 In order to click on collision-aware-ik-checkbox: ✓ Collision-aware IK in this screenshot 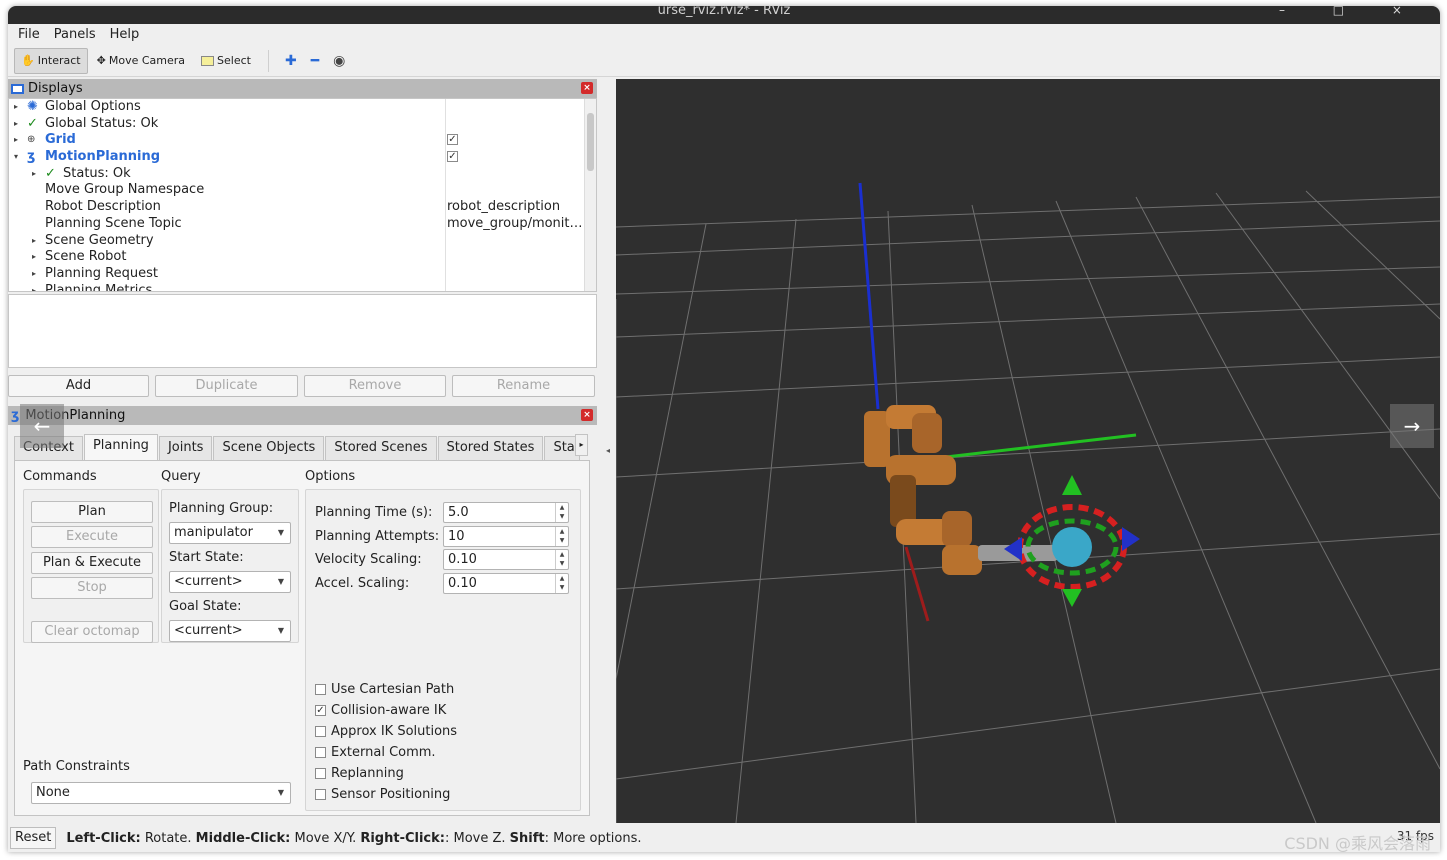, I will do `click(380, 710)`.